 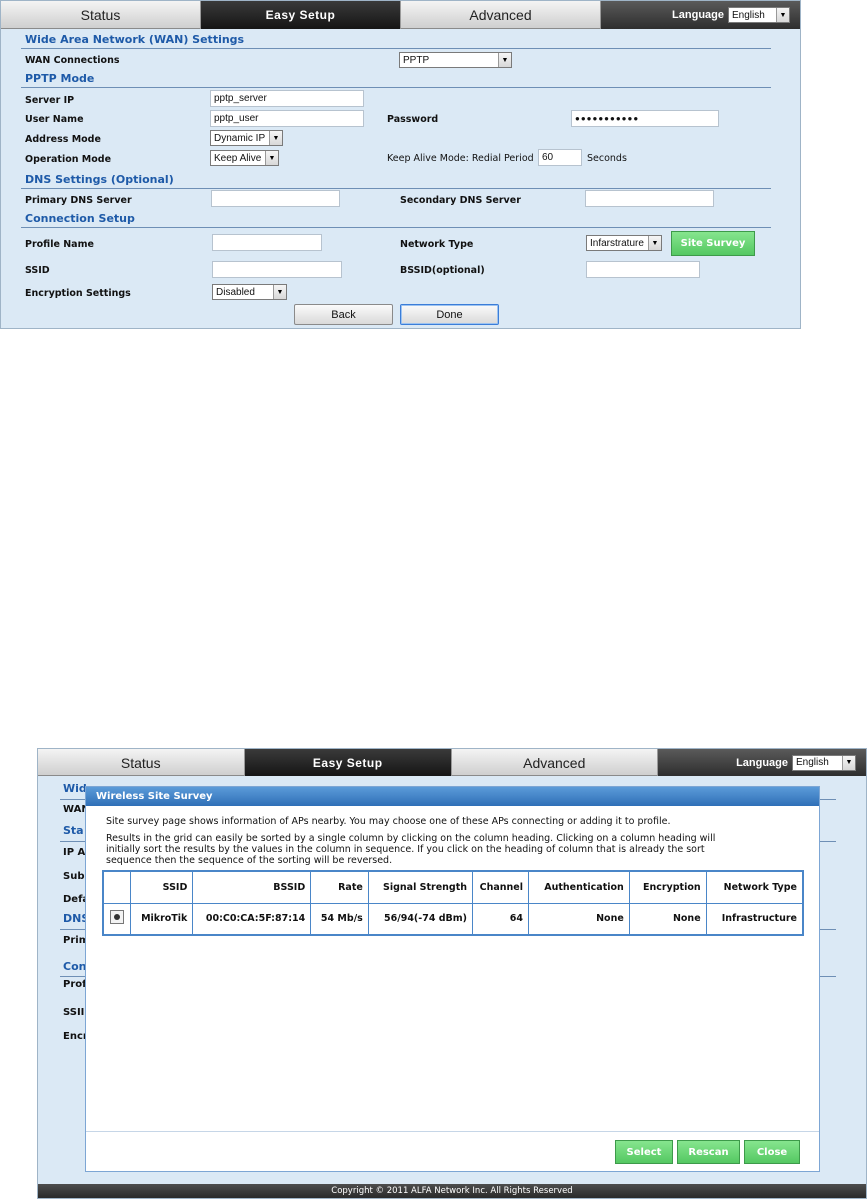 I want to click on operation-mode-label: Operation Mode, so click(x=68, y=159).